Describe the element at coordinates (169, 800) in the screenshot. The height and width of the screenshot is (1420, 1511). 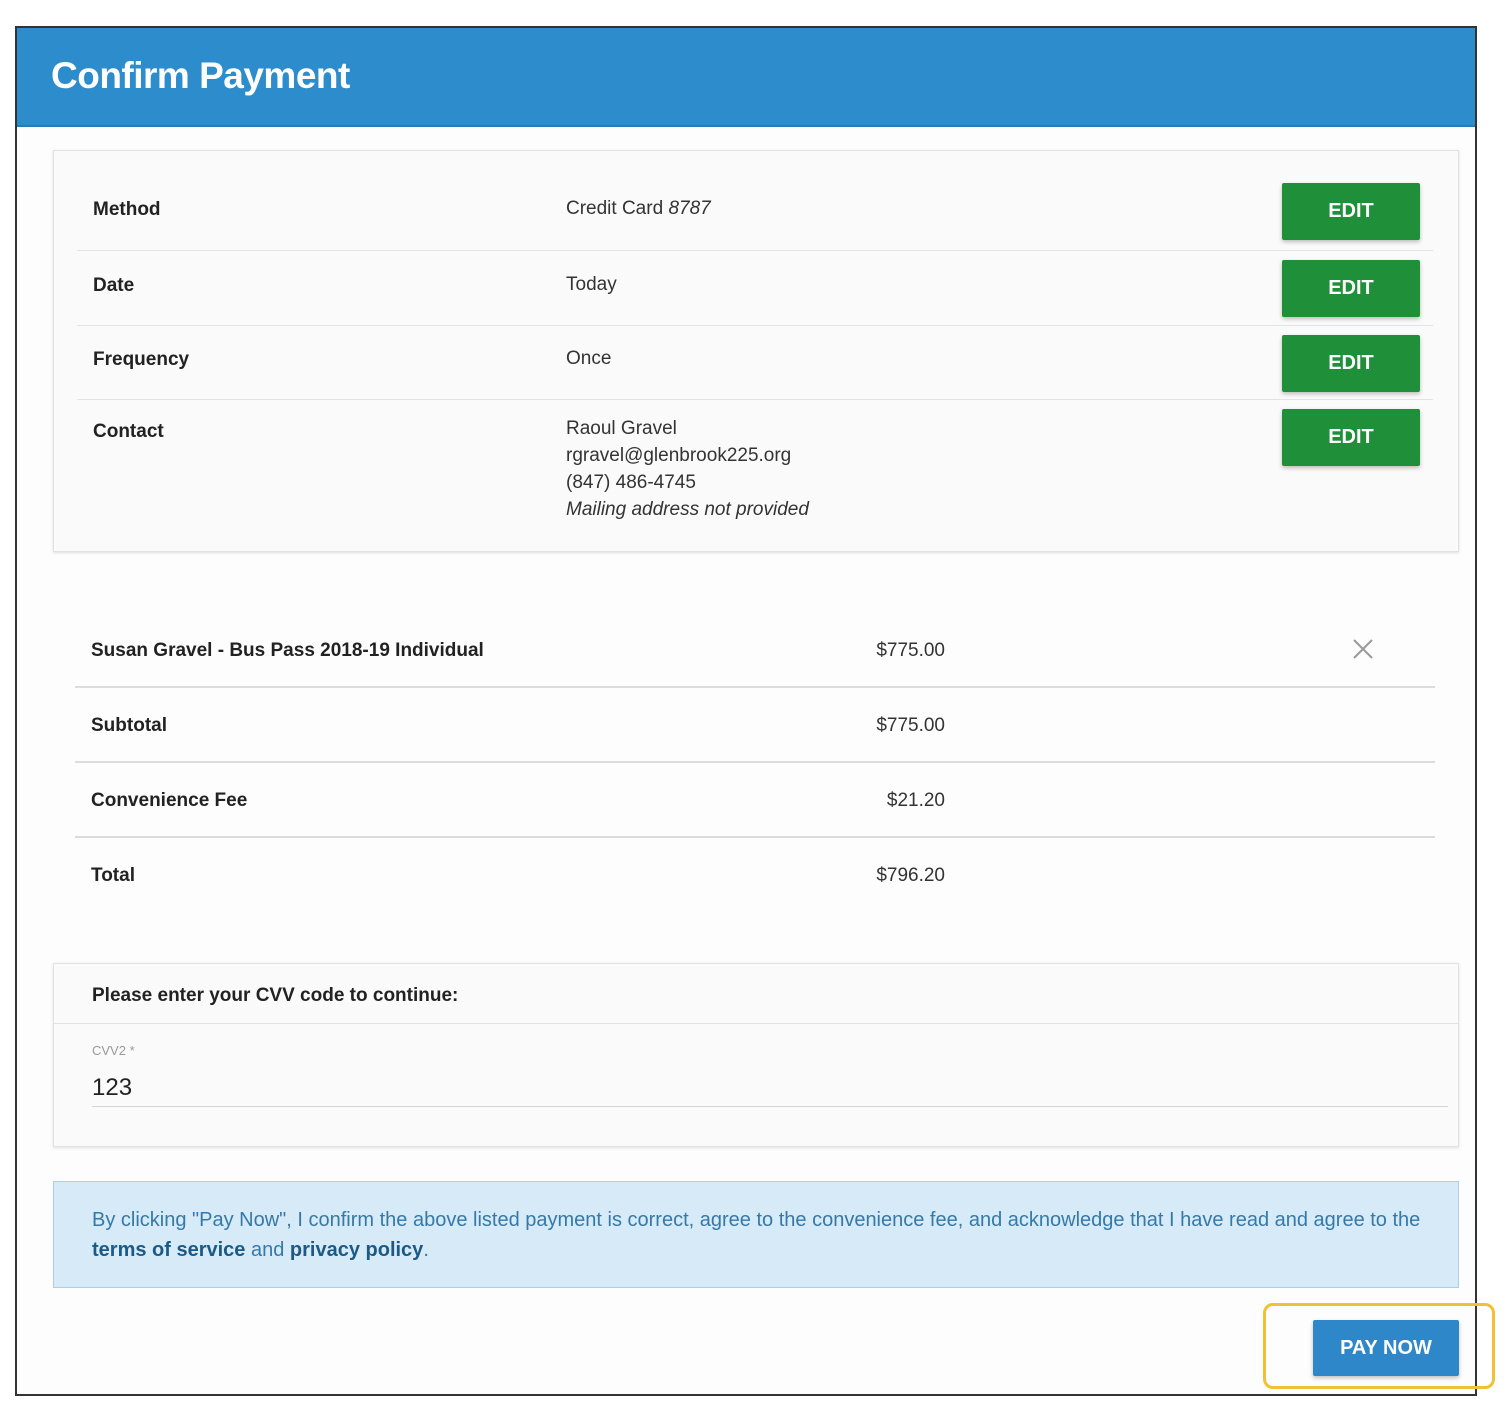
I see `fee-label: Convenience Fee` at that location.